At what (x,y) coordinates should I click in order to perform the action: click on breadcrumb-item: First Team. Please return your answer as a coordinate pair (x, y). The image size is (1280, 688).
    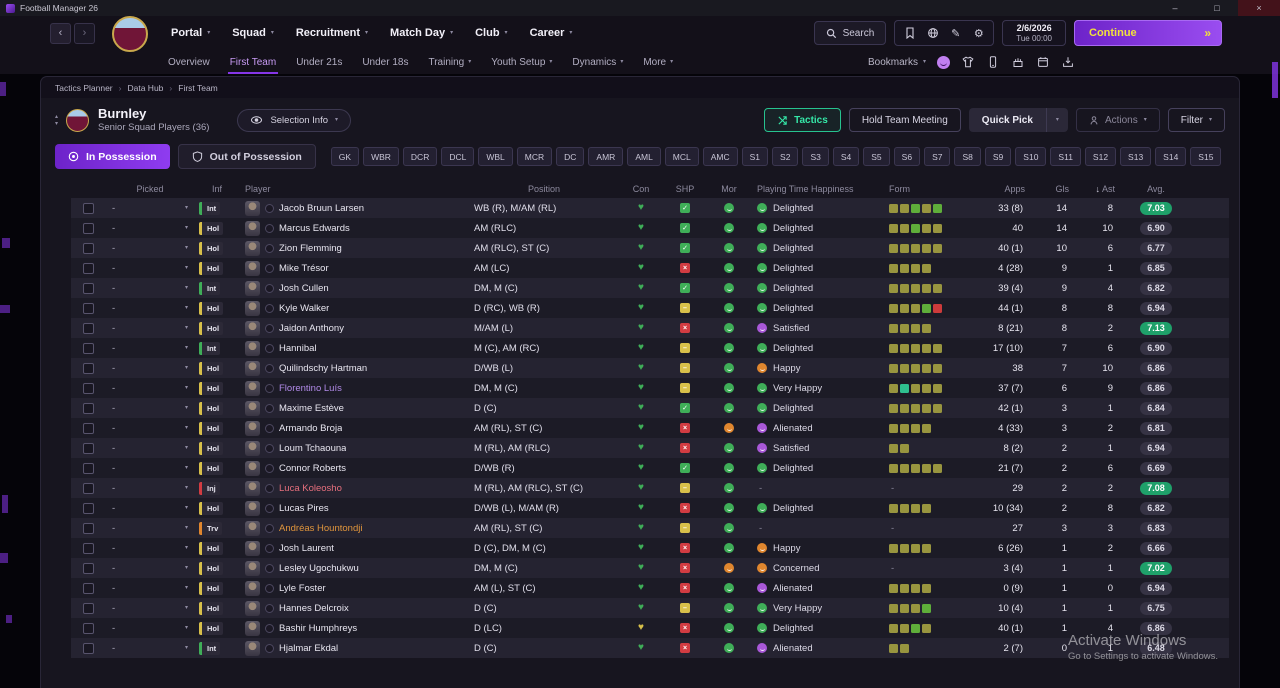
    Looking at the image, I should click on (198, 88).